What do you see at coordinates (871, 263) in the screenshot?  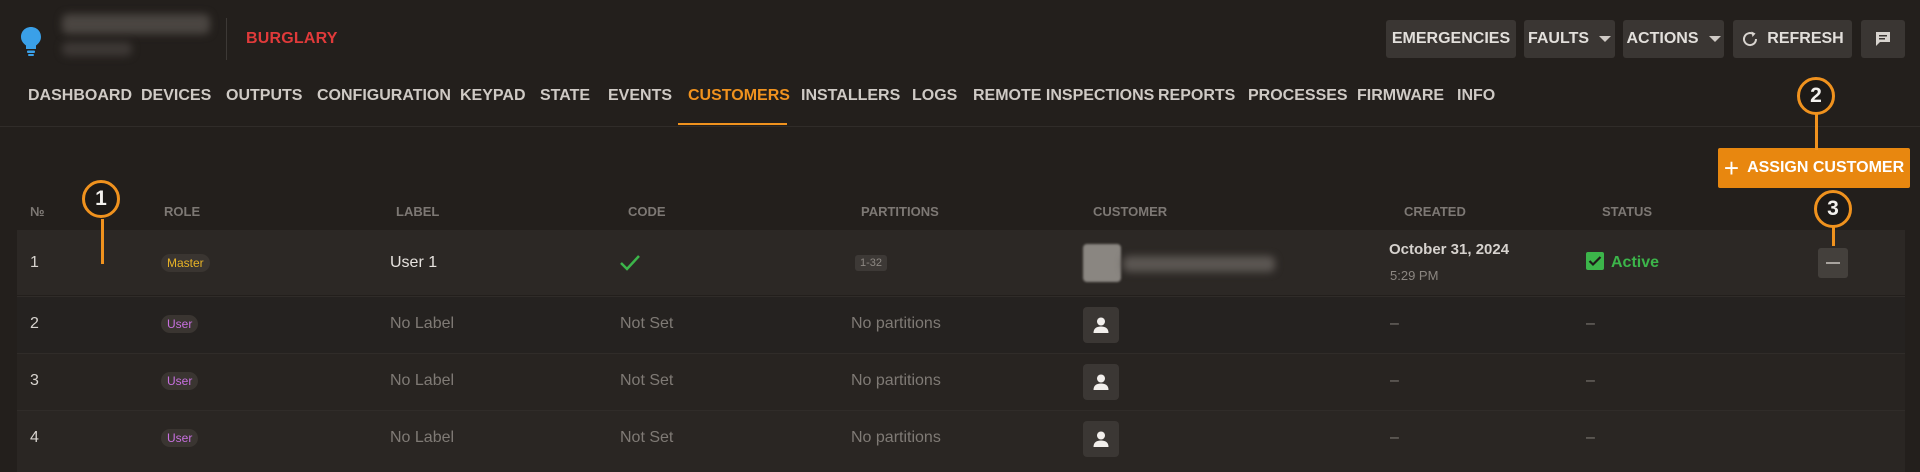 I see `partition-chip: 1-32` at bounding box center [871, 263].